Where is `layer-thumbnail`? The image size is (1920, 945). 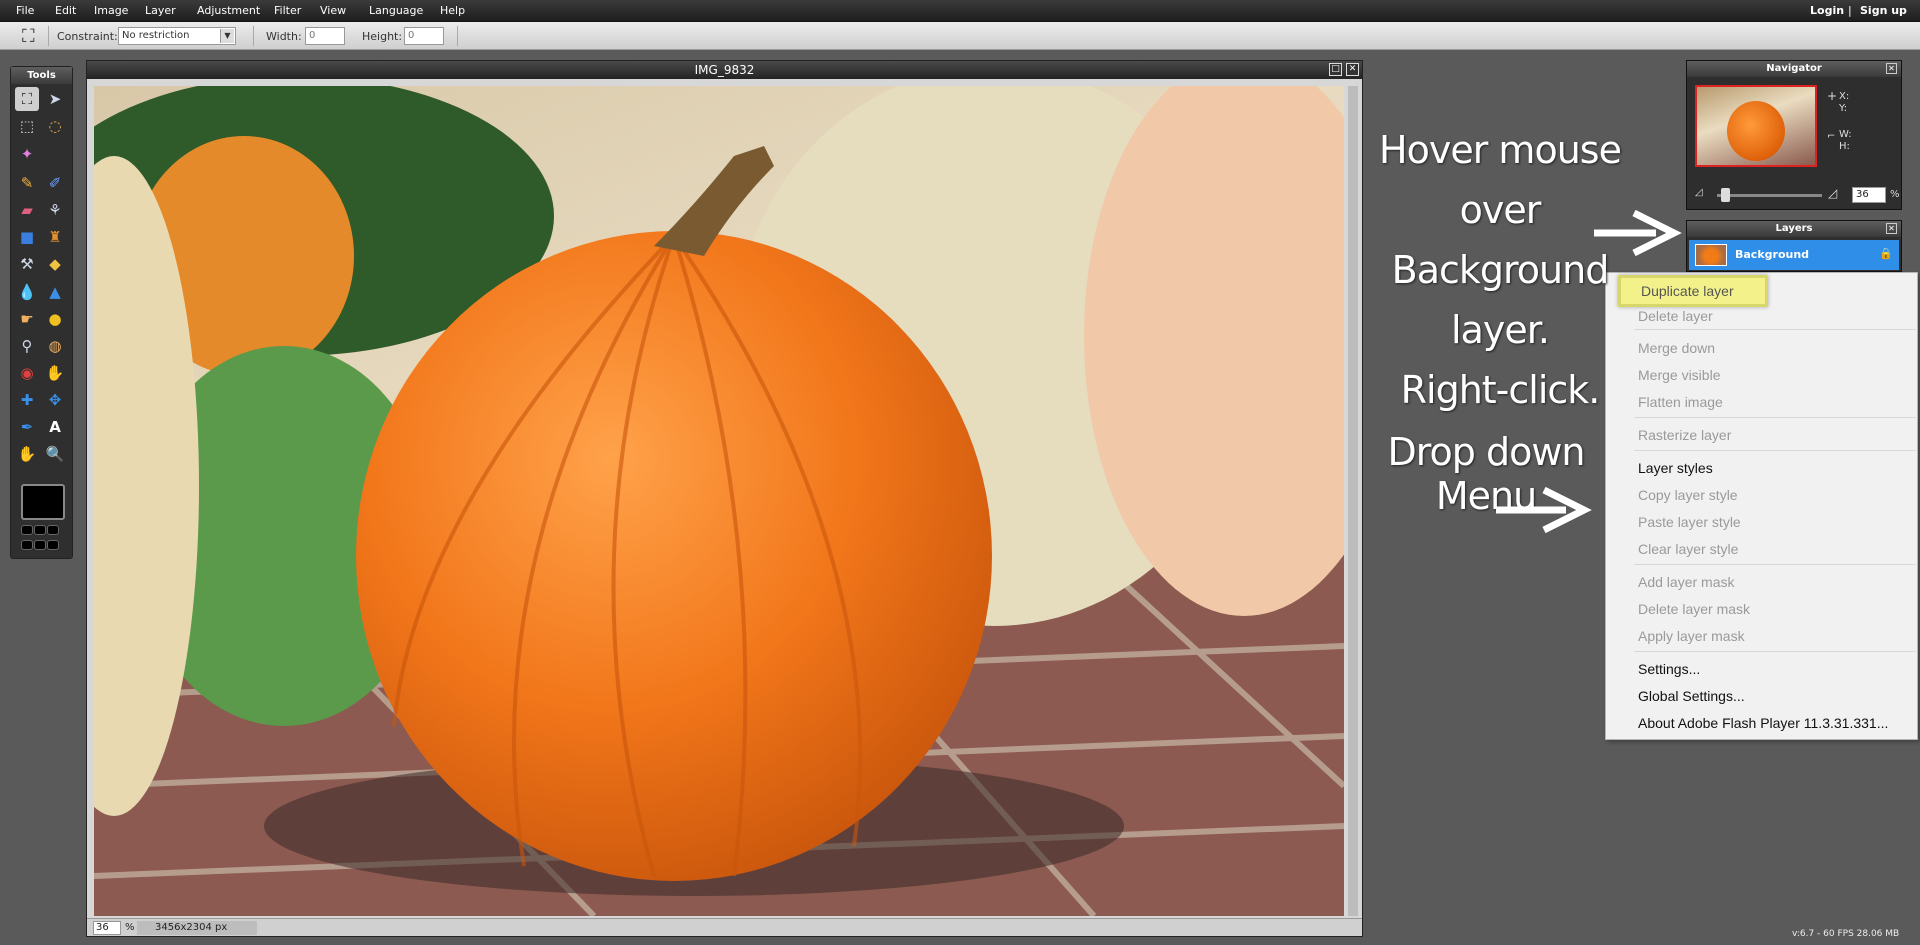
layer-thumbnail is located at coordinates (1711, 255).